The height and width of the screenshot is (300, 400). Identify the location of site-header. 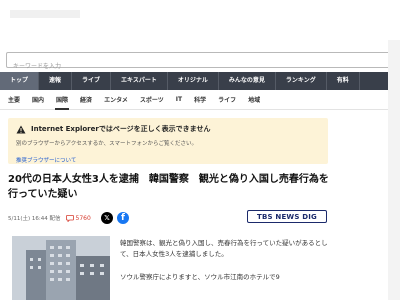
(200, 20).